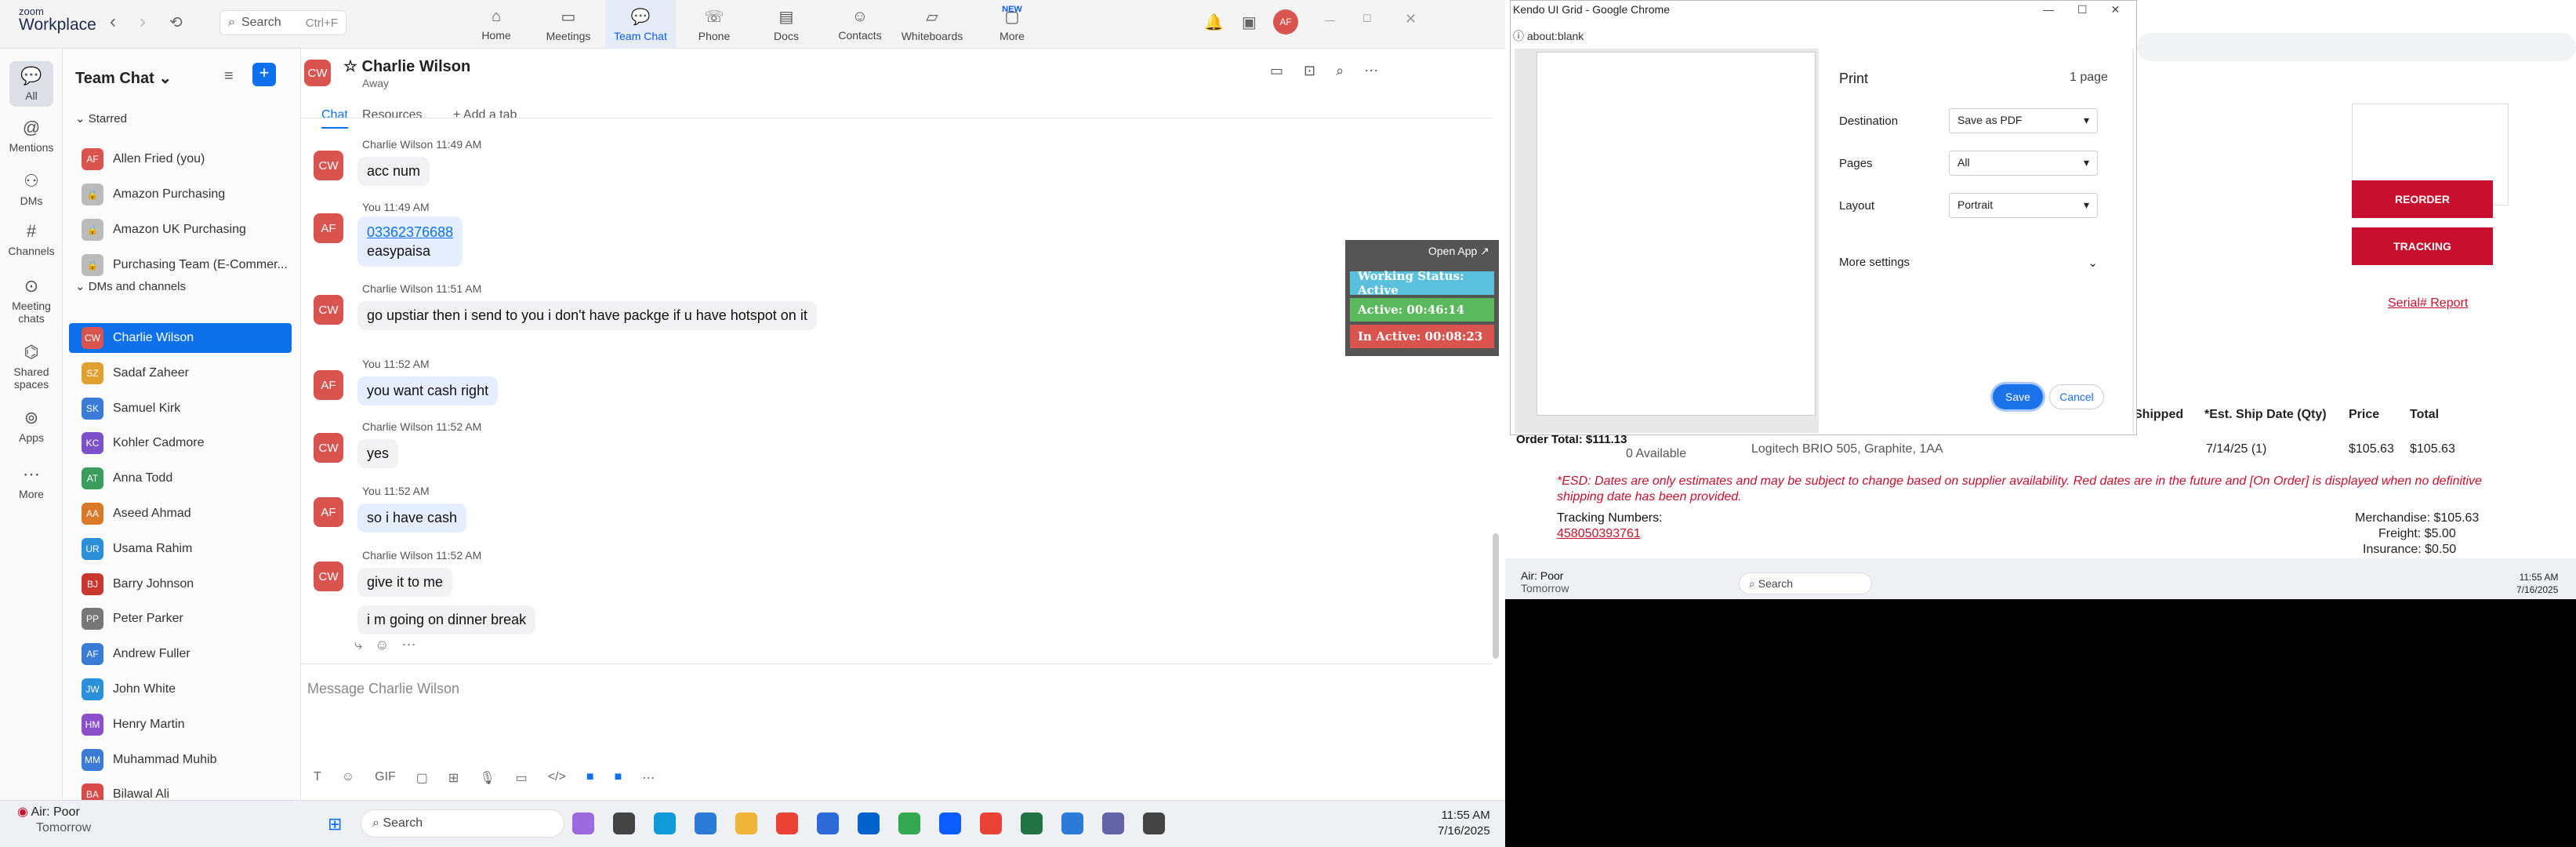 Image resolution: width=2576 pixels, height=847 pixels. Describe the element at coordinates (229, 76) in the screenshot. I see `filter-icon: ≡` at that location.